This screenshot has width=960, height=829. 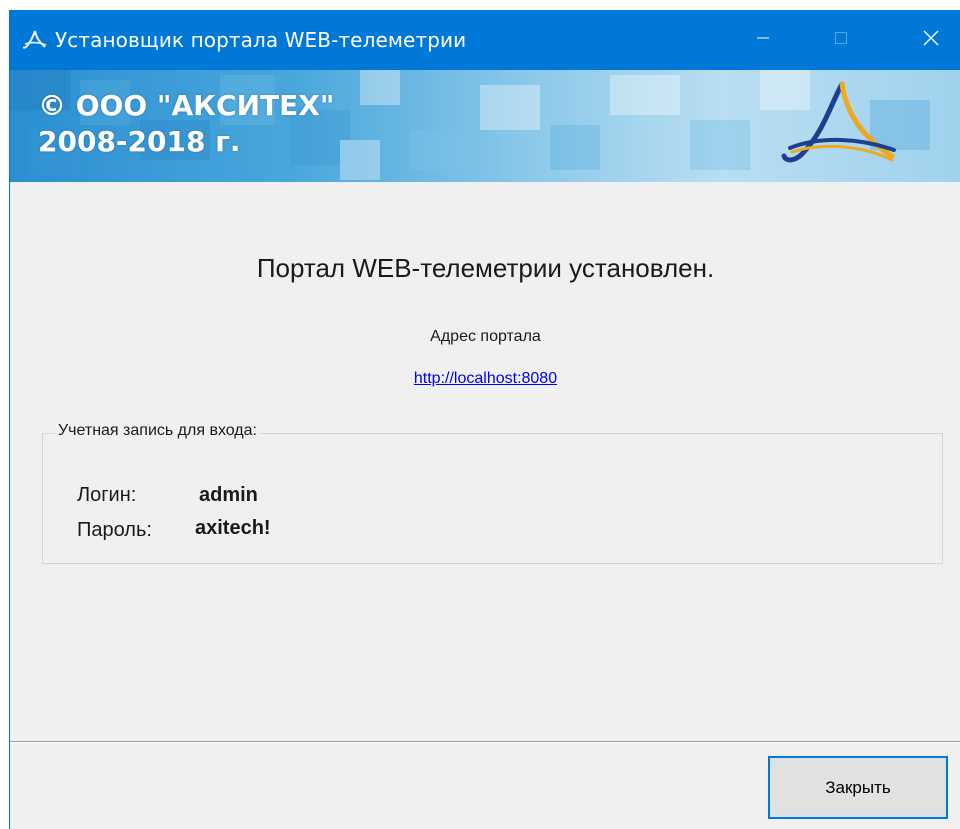 What do you see at coordinates (485, 268) in the screenshot?
I see `success-heading: Портал WEB-телеметрии установлен.` at bounding box center [485, 268].